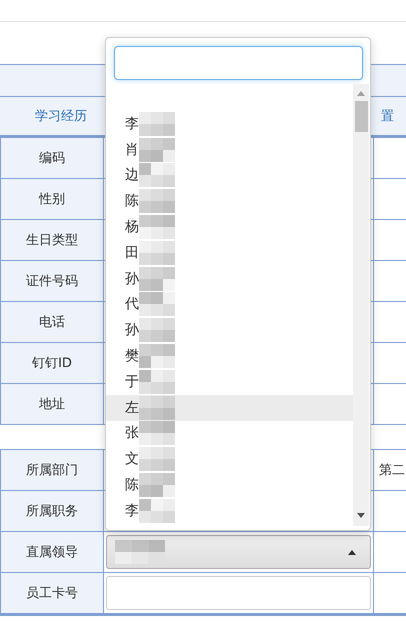 The width and height of the screenshot is (406, 622). Describe the element at coordinates (52, 404) in the screenshot. I see `field-label: 地址` at that location.